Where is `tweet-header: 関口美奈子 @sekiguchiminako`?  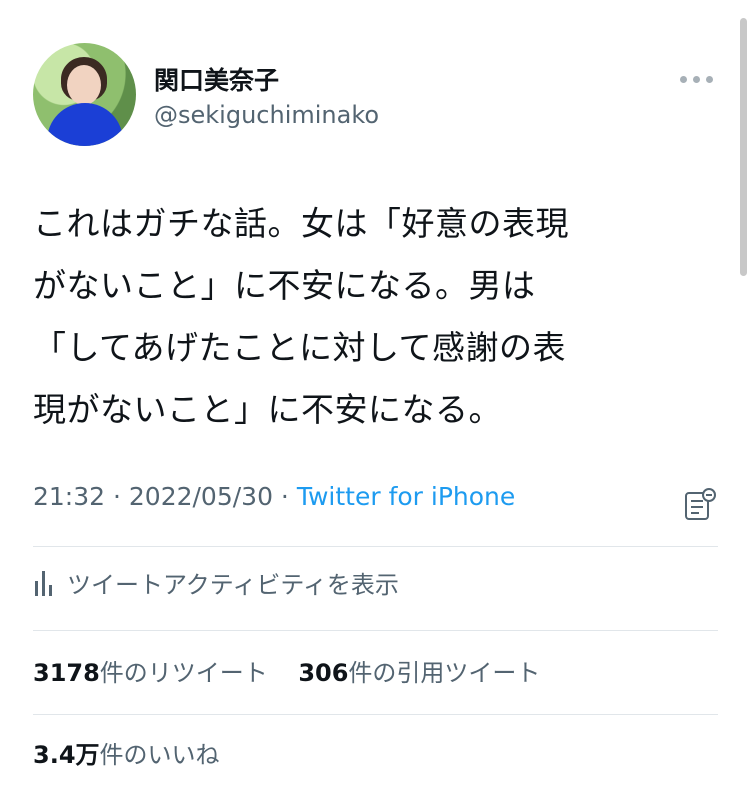 tweet-header: 関口美奈子 @sekiguchiminako is located at coordinates (373, 98).